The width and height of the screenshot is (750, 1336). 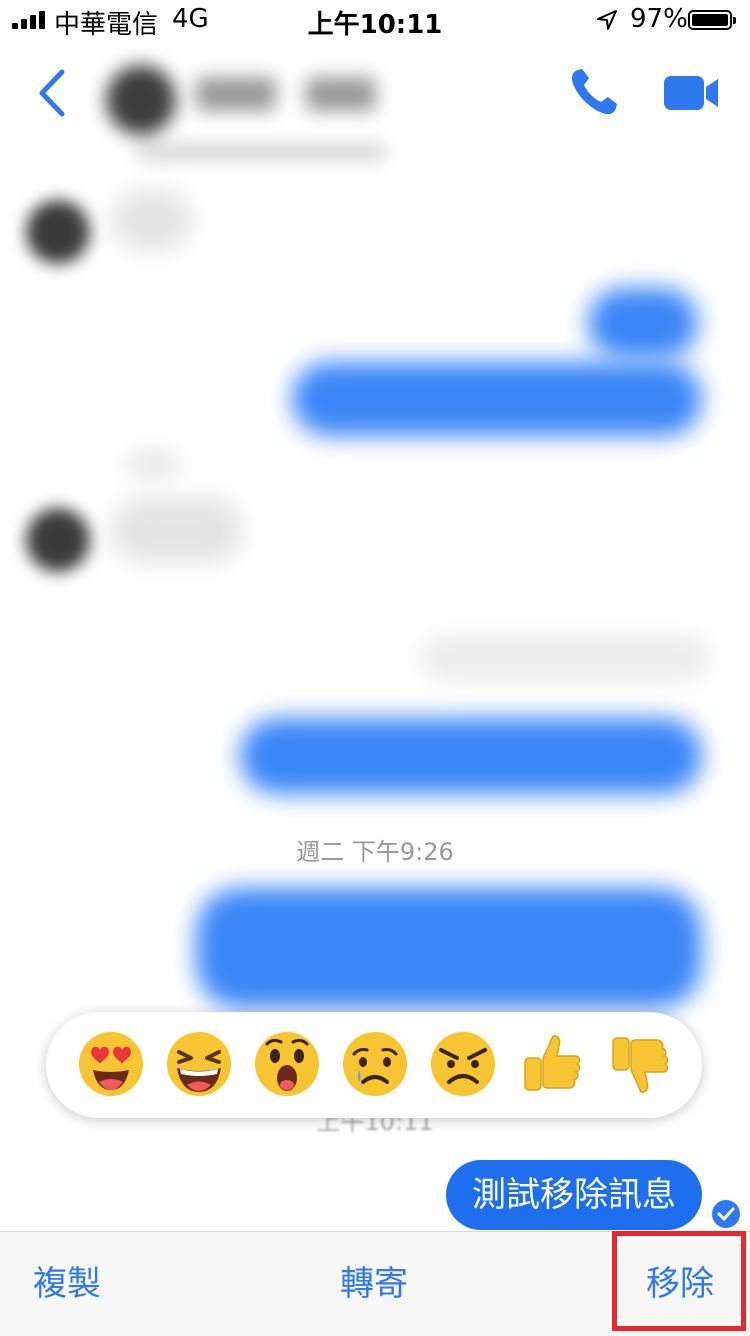 What do you see at coordinates (199, 1064) in the screenshot?
I see `laughing-emoji` at bounding box center [199, 1064].